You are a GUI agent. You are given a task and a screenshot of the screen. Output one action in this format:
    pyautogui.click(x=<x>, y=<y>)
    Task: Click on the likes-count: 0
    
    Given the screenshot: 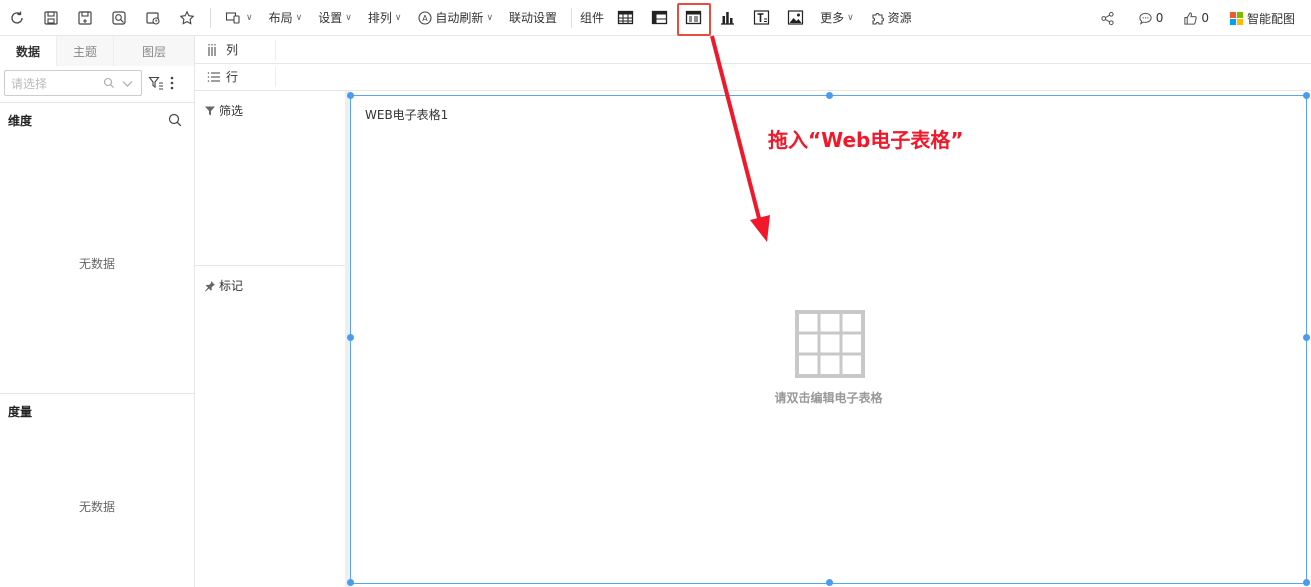 What is the action you would take?
    pyautogui.click(x=1205, y=18)
    